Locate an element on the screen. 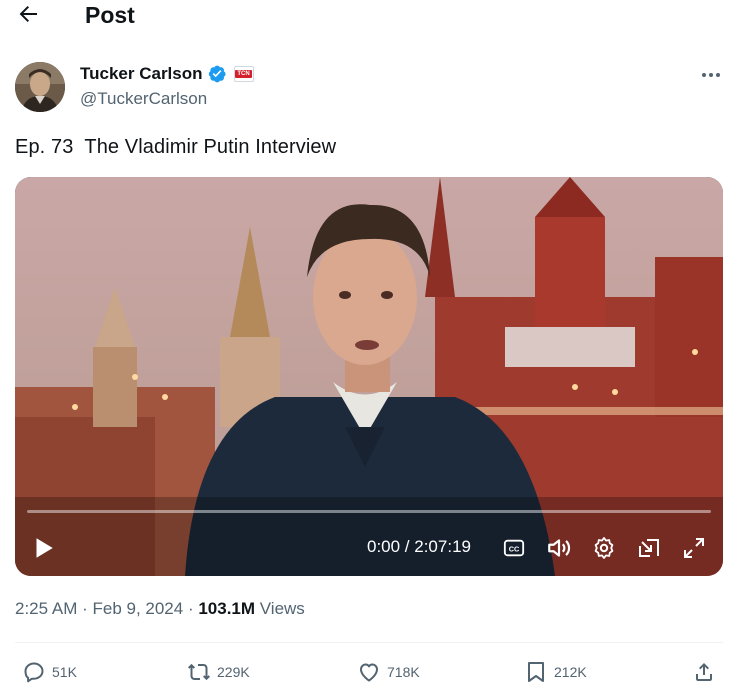  author-name: Tucker Carlson is located at coordinates (141, 74).